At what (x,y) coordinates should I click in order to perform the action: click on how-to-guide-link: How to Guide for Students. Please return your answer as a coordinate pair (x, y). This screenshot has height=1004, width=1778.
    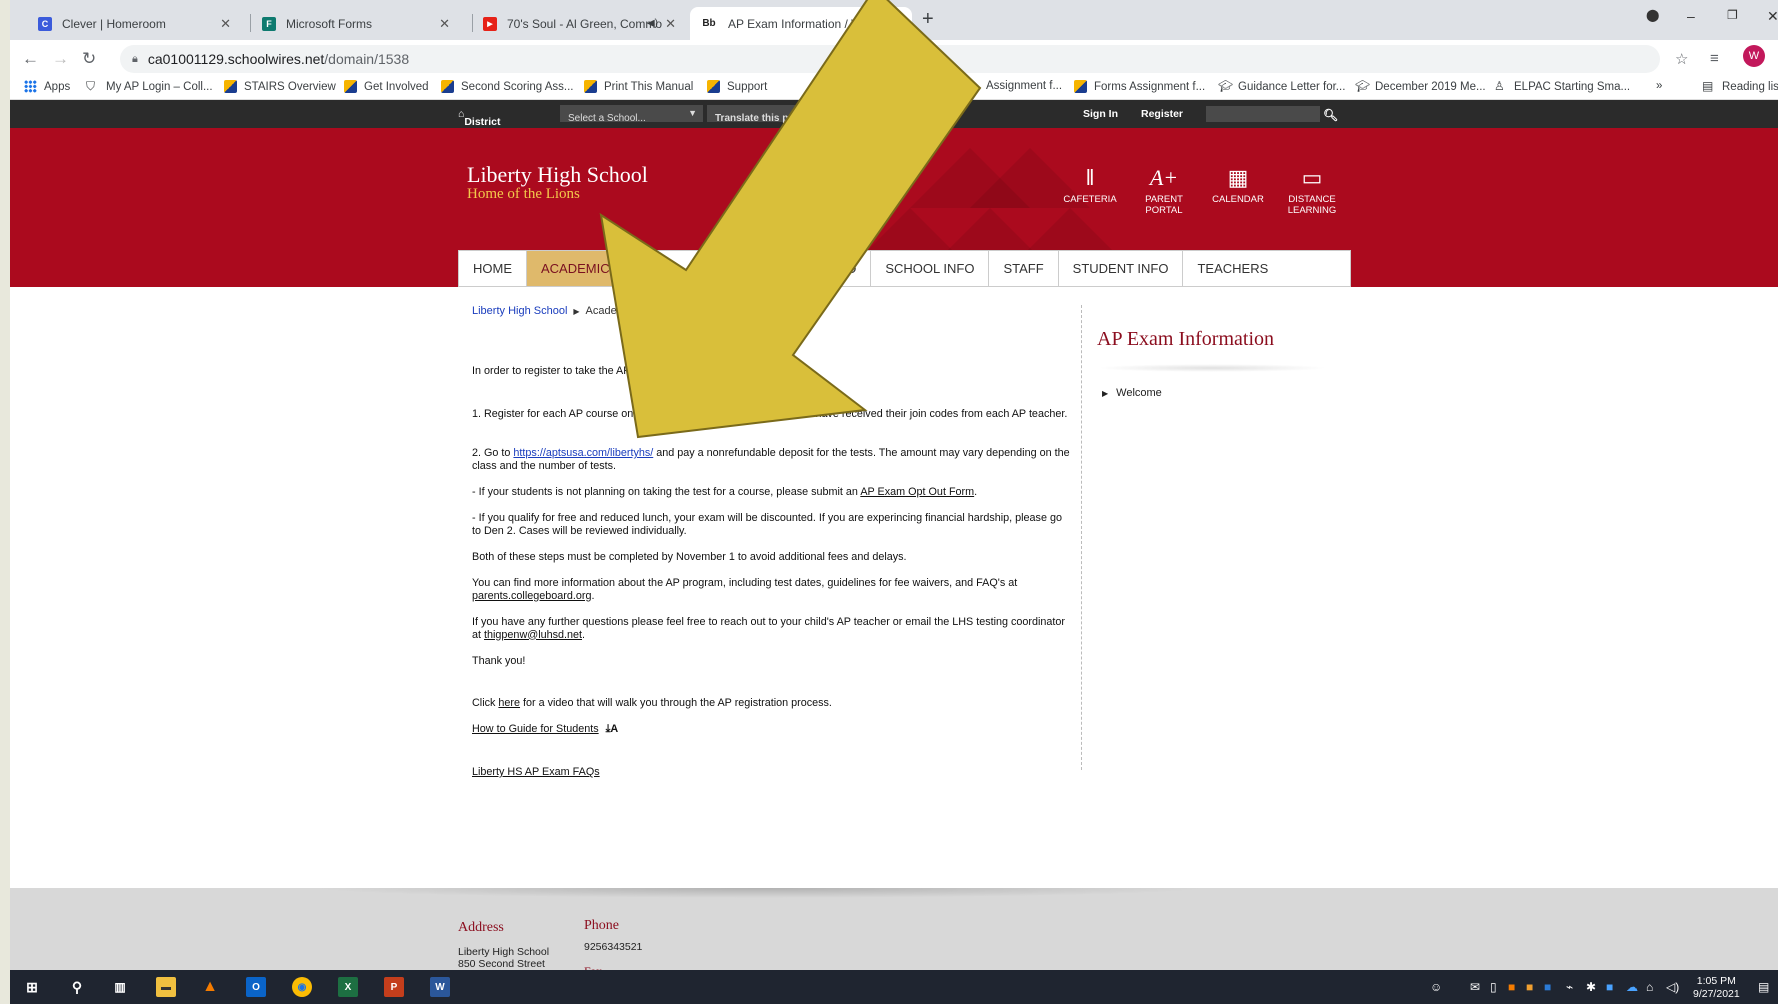
    Looking at the image, I should click on (535, 729).